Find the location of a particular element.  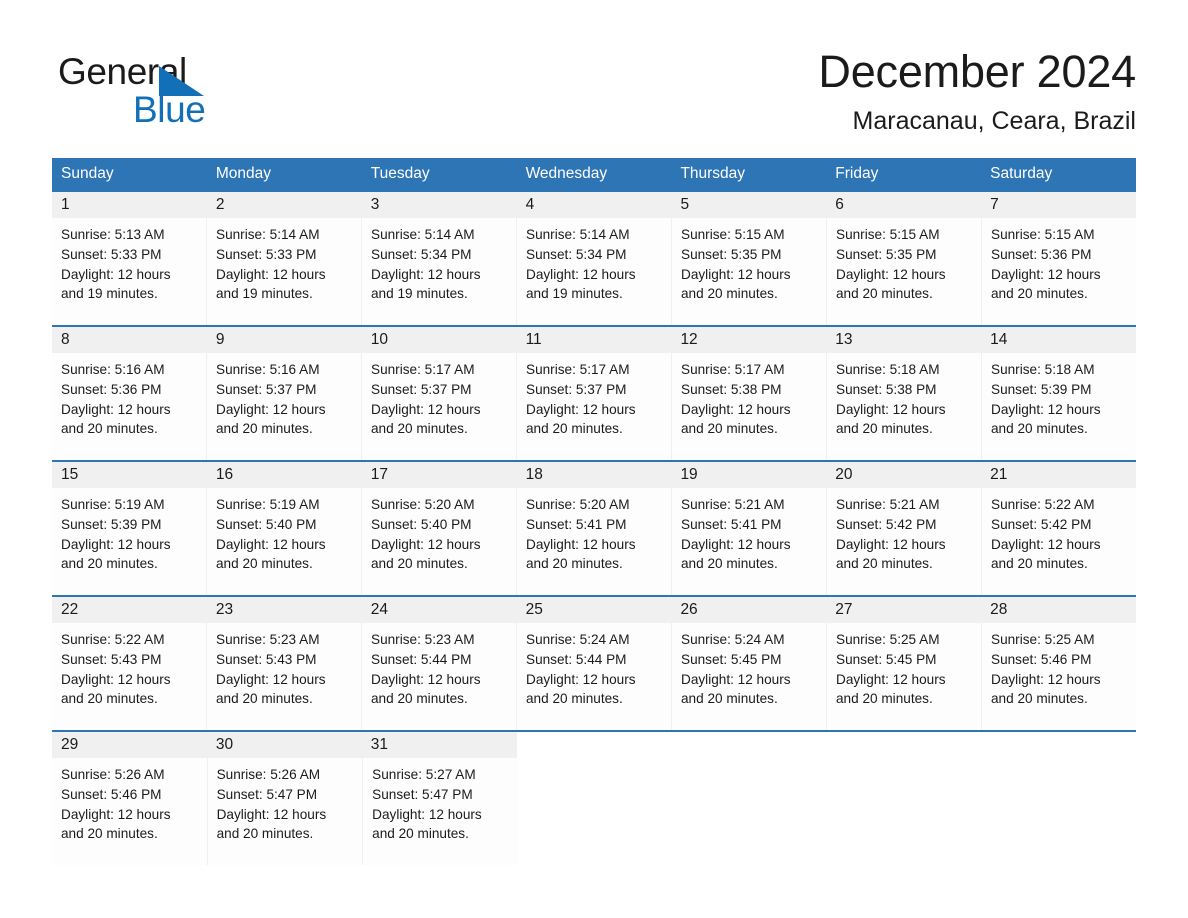

day-number: 16 is located at coordinates (284, 475).